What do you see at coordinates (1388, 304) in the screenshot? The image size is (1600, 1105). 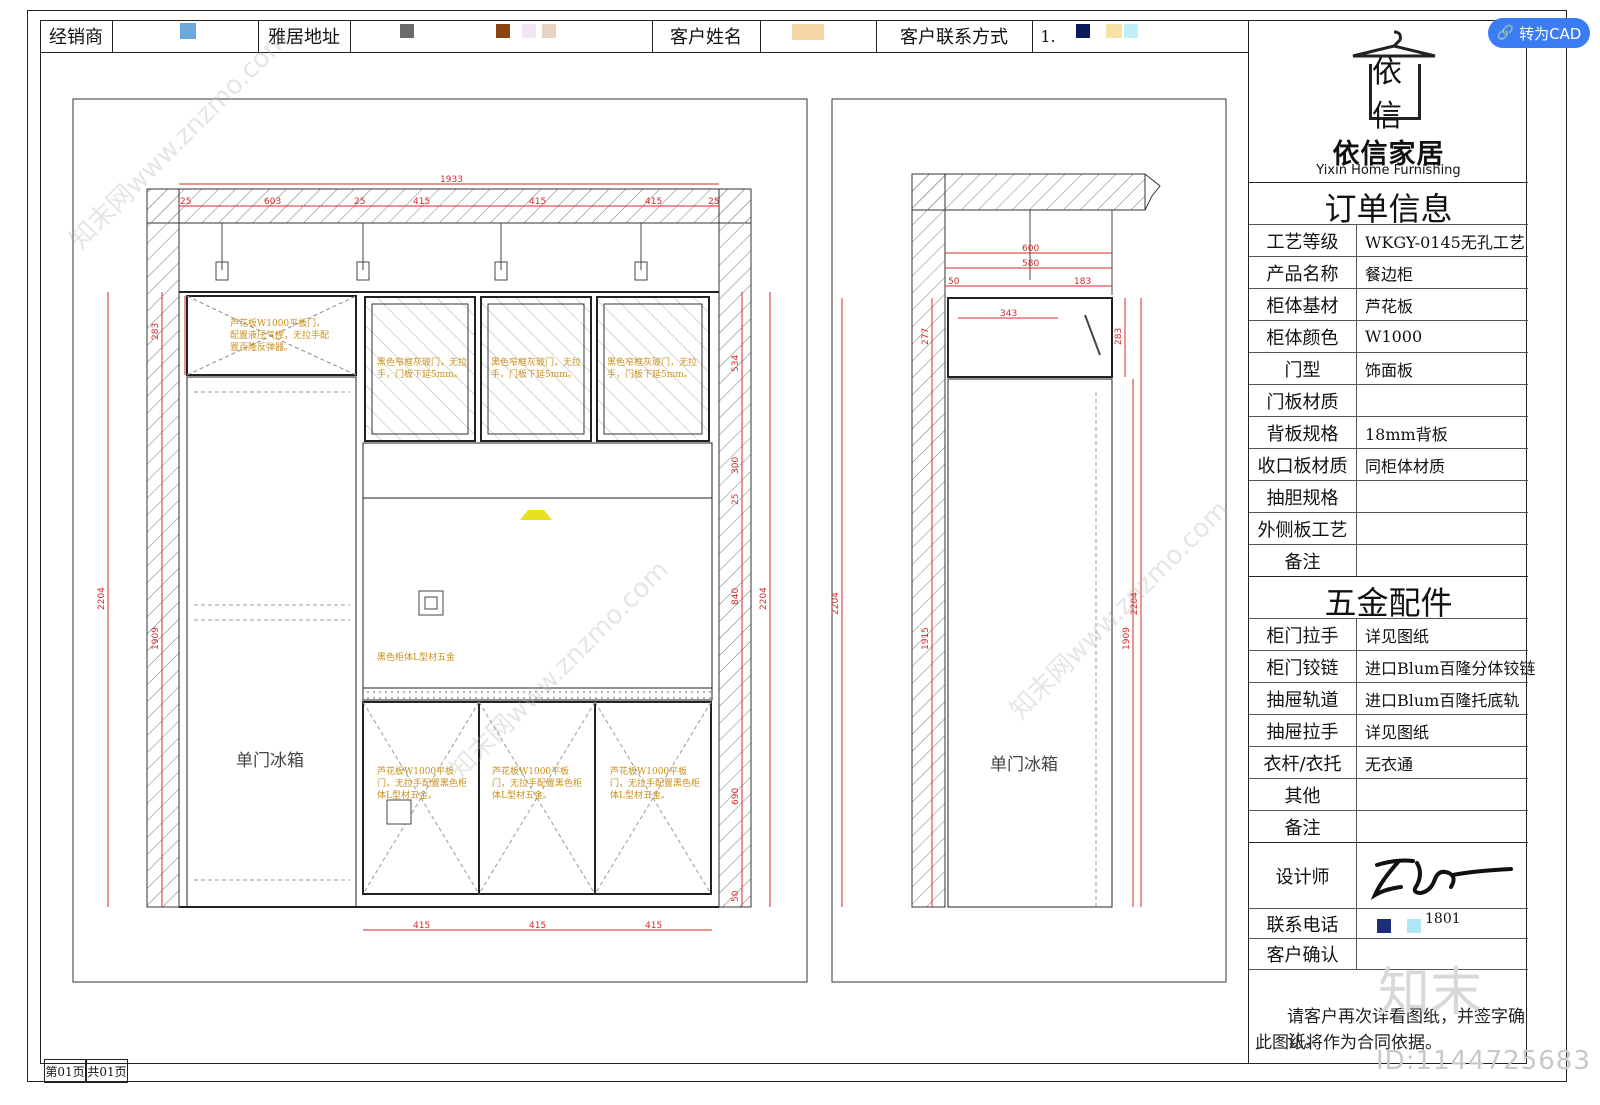 I see `order-row-2: 柜体基材 芦花板` at bounding box center [1388, 304].